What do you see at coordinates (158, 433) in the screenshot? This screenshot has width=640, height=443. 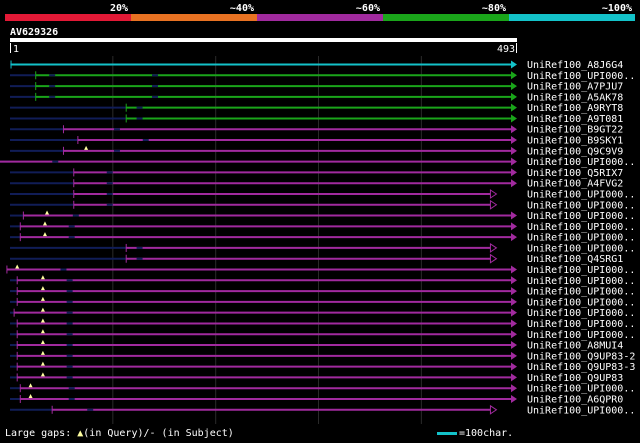 I see `gap-legend-text: (in Query)/- (in Subject)` at bounding box center [158, 433].